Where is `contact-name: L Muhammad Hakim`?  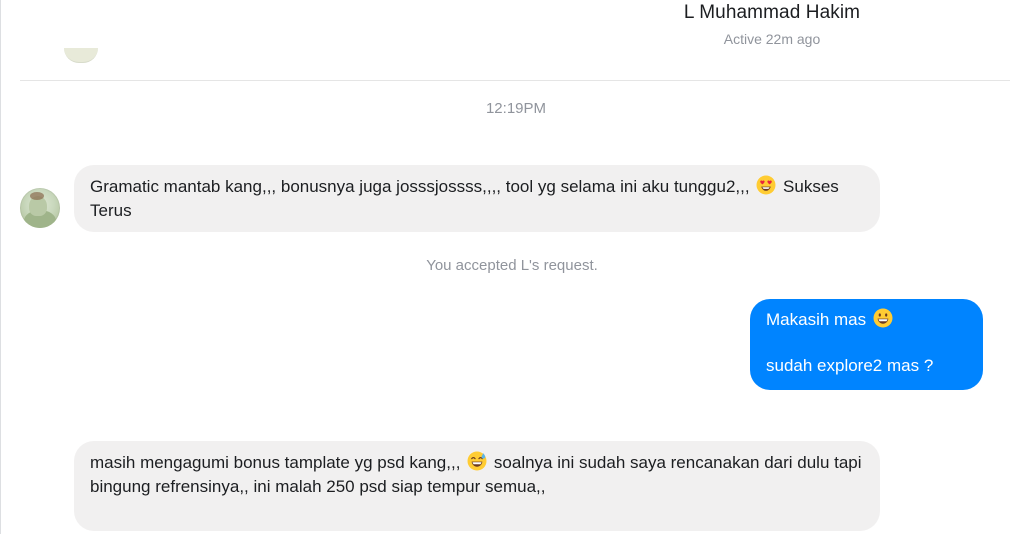
contact-name: L Muhammad Hakim is located at coordinates (512, 13).